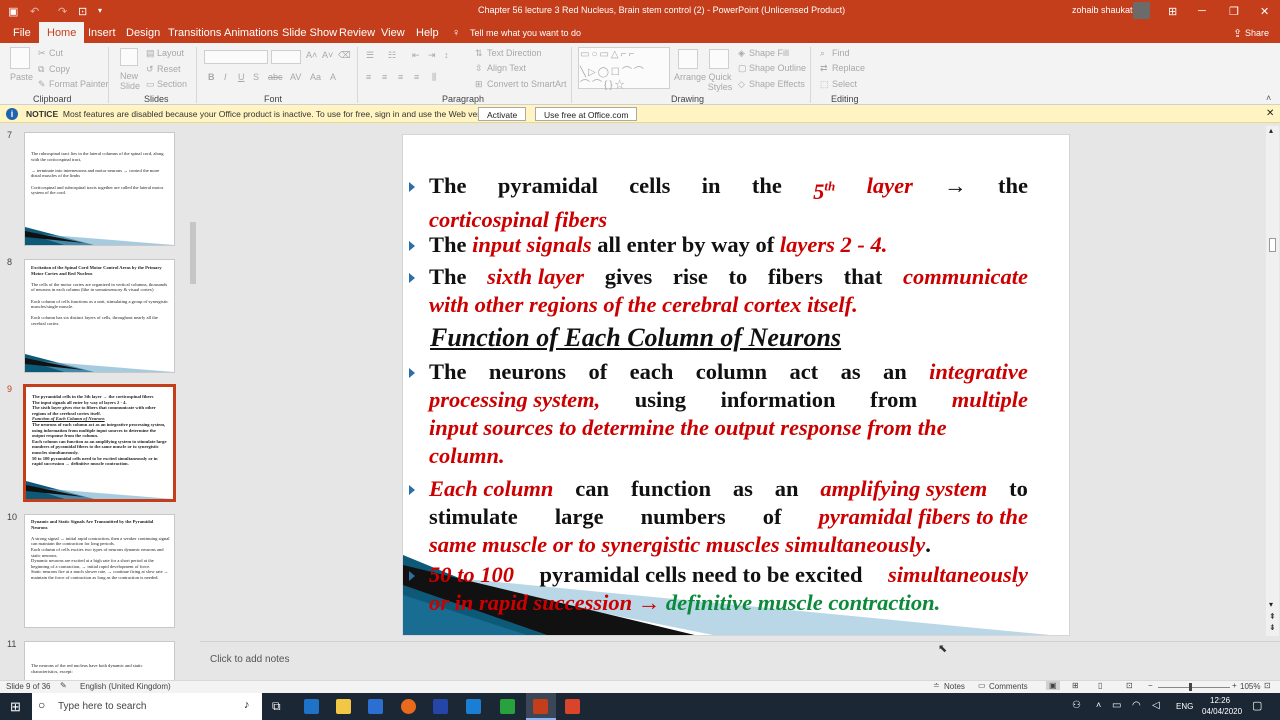  I want to click on volume-icon: ◁, so click(1156, 705).